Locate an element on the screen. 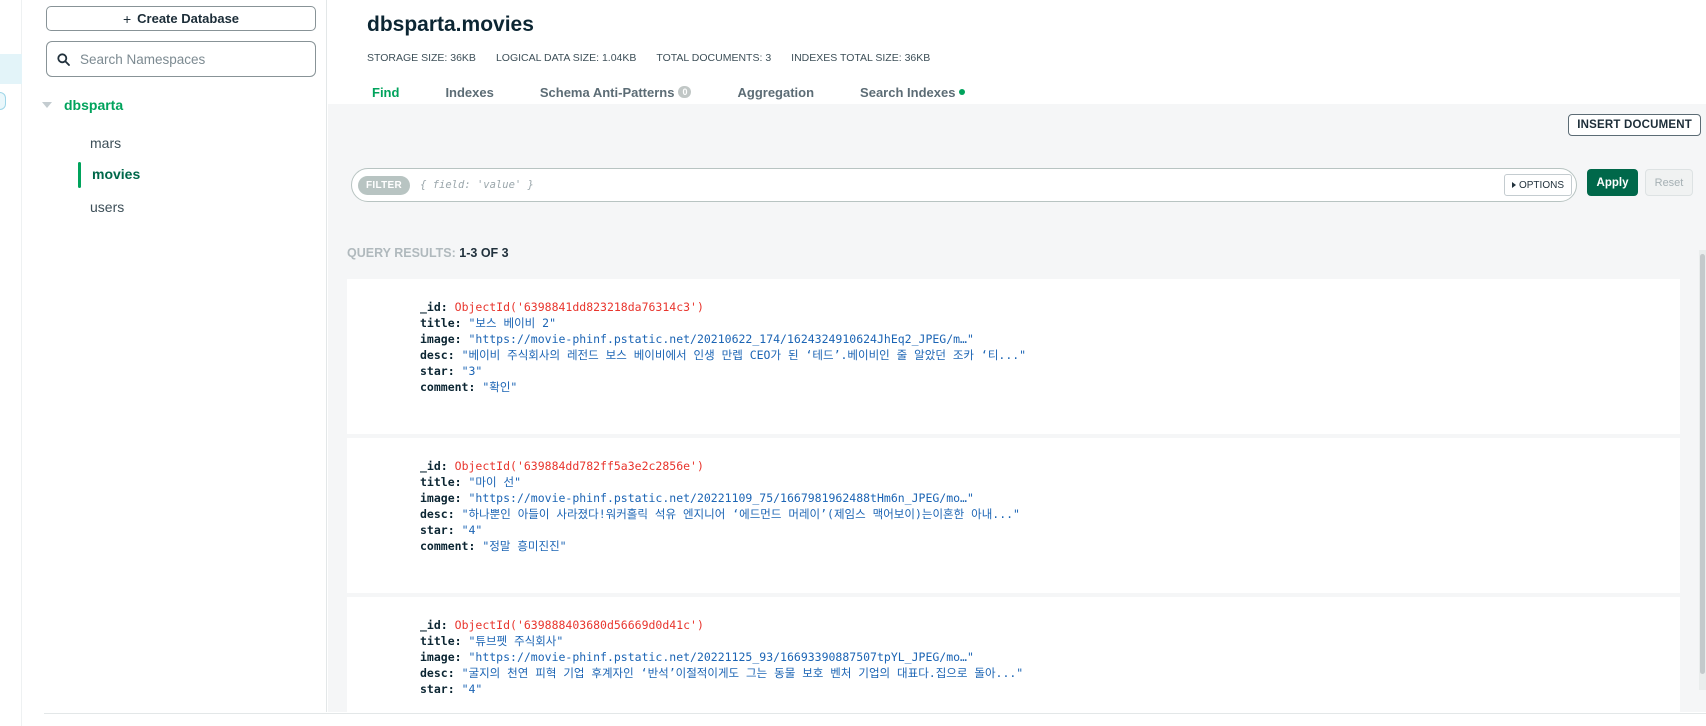 The width and height of the screenshot is (1706, 726). tab-indexes: Indexes is located at coordinates (469, 92).